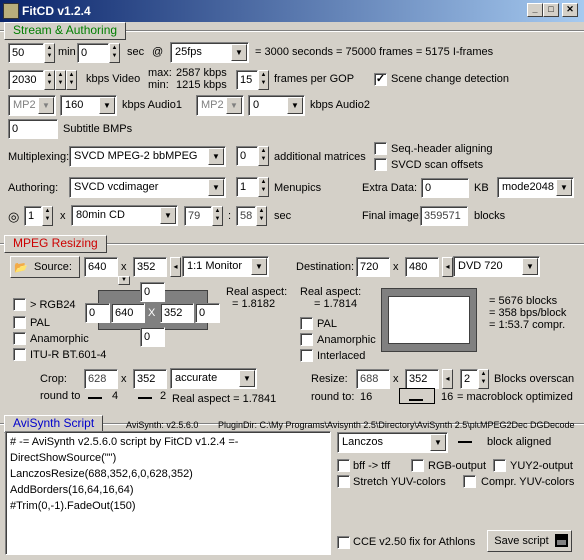 The width and height of the screenshot is (584, 560). Describe the element at coordinates (306, 339) in the screenshot. I see `dest-anamorphic-checkbox` at that location.